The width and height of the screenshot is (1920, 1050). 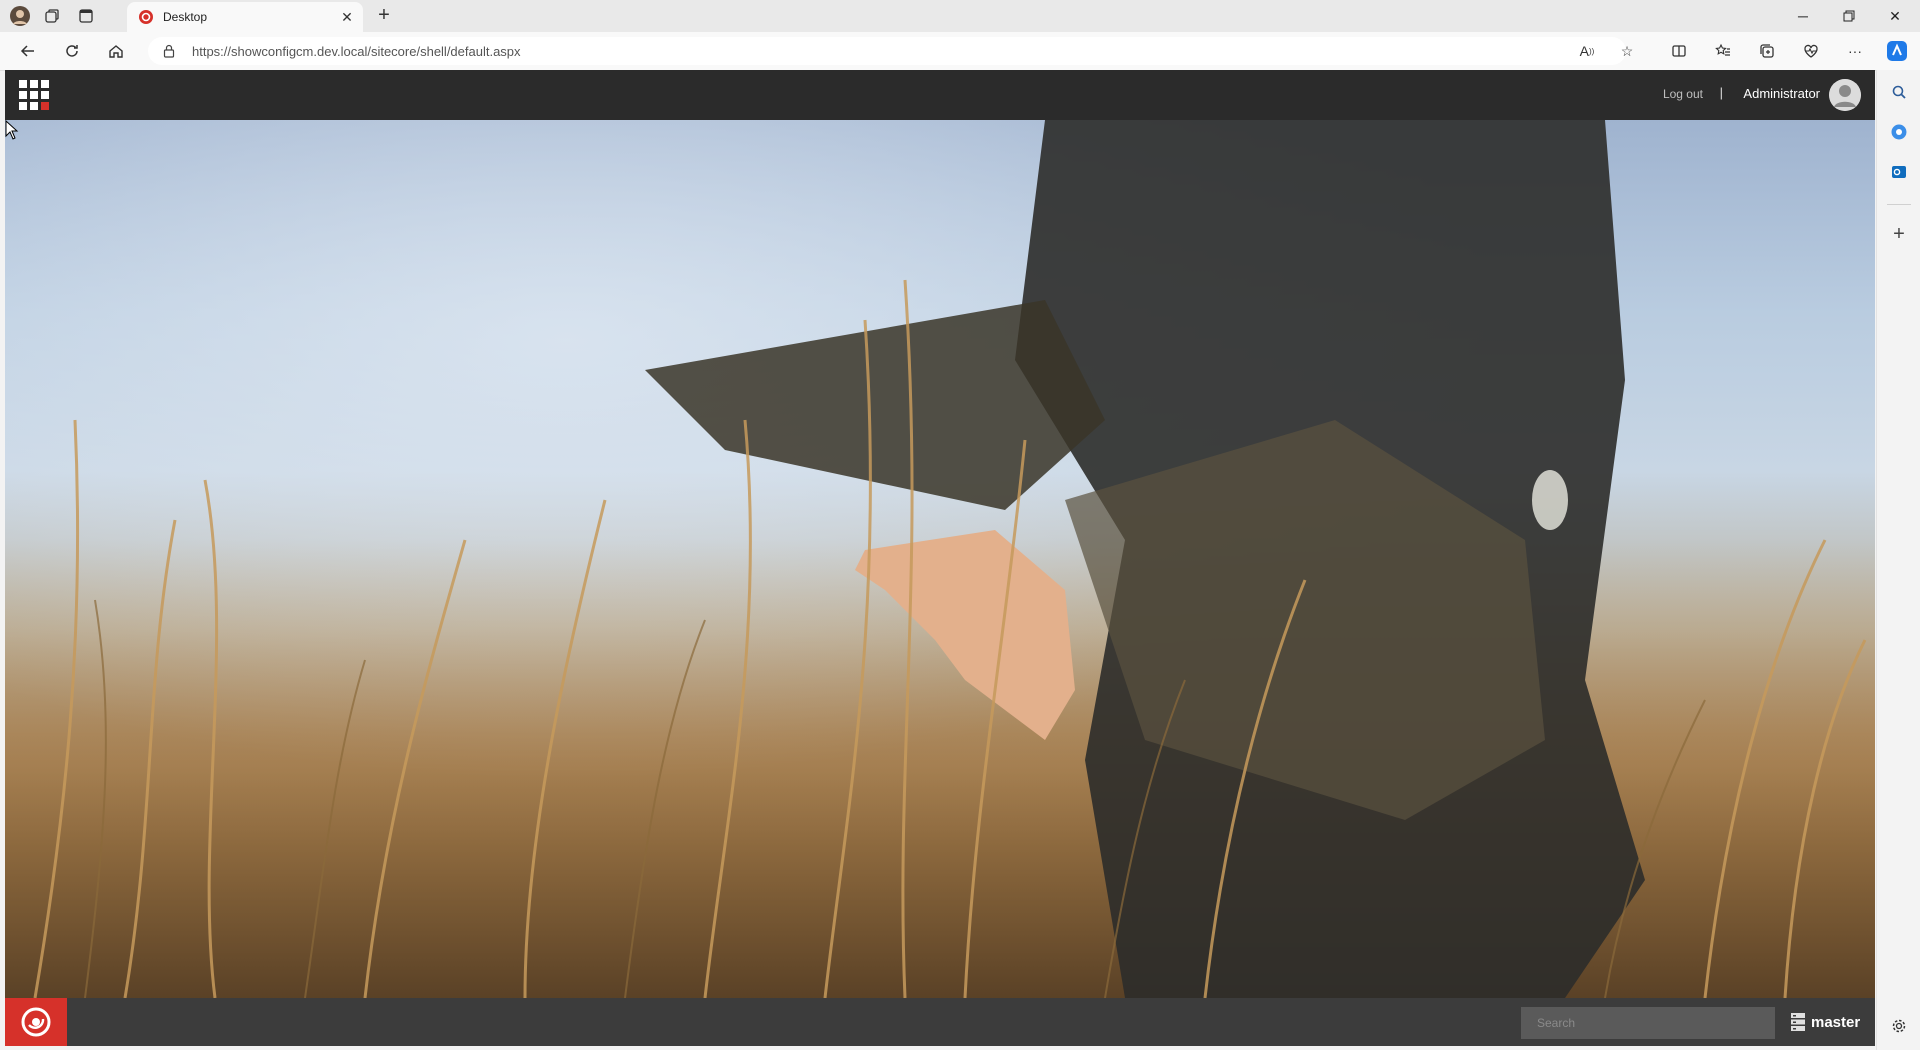 What do you see at coordinates (20, 16) in the screenshot?
I see `profile-avatar` at bounding box center [20, 16].